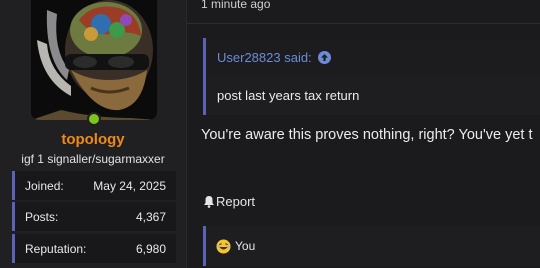  What do you see at coordinates (373, 57) in the screenshot?
I see `quote-header: User28823 said:` at bounding box center [373, 57].